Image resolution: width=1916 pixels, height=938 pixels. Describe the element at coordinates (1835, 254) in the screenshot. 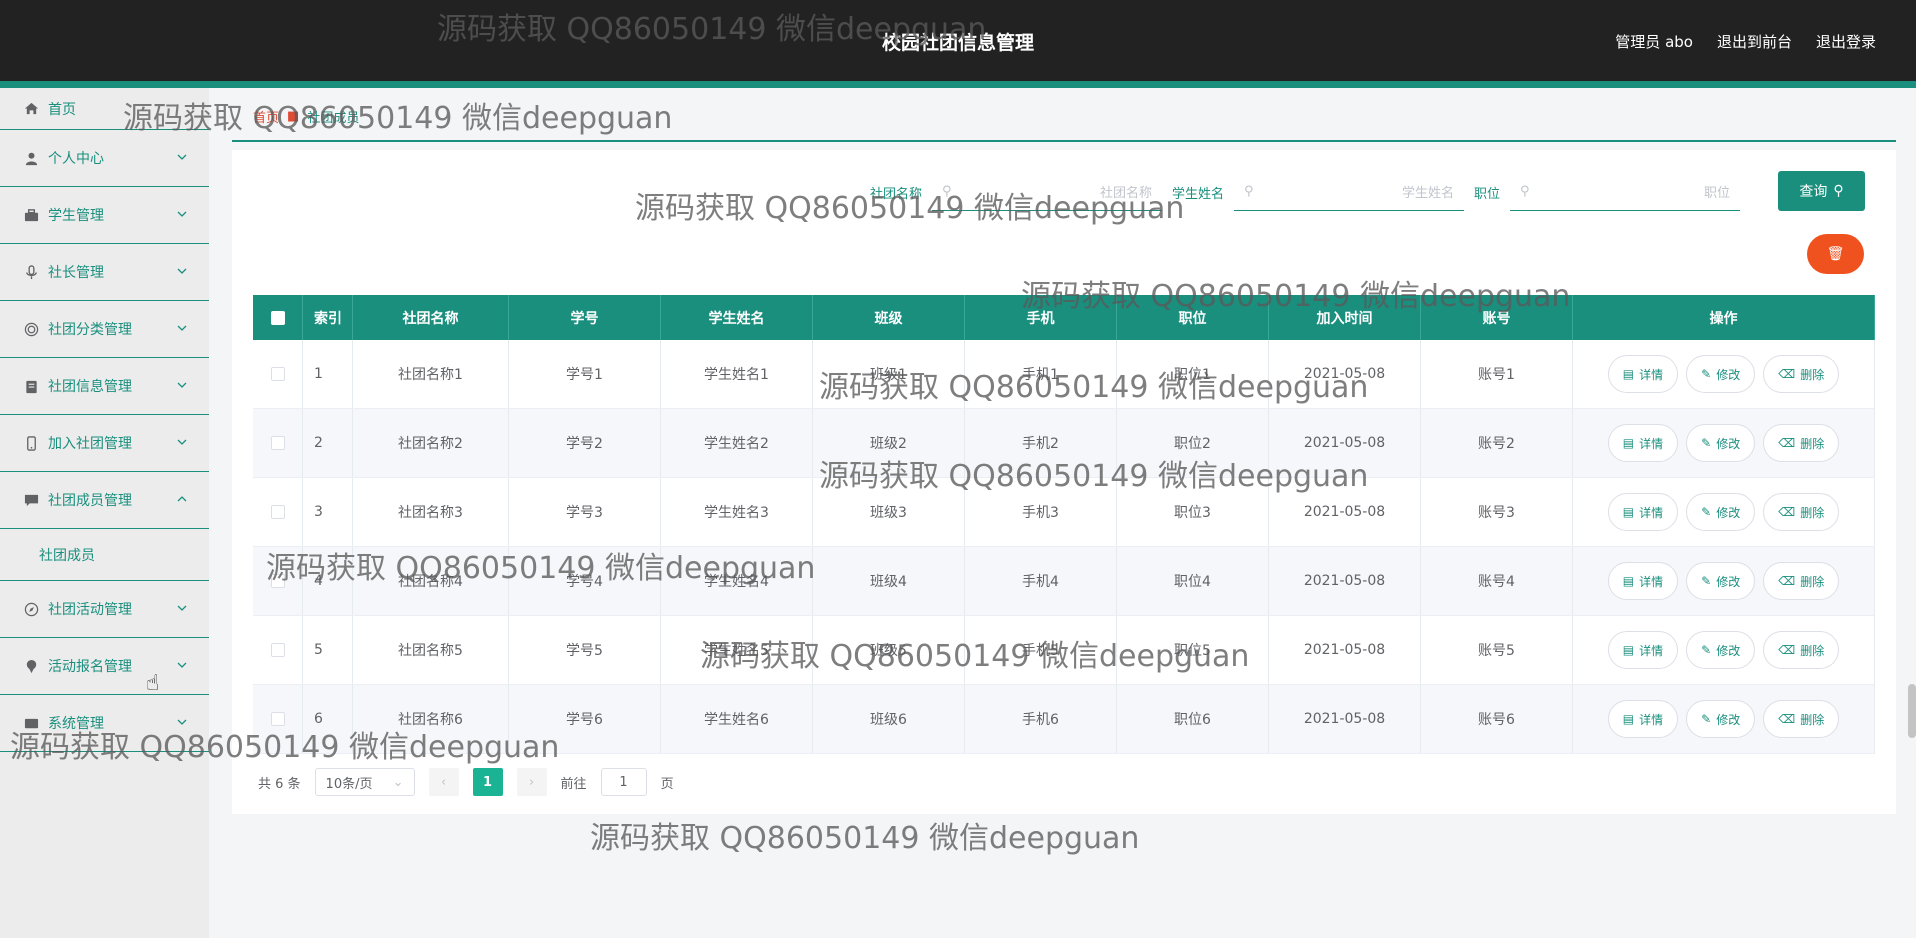

I see `batch-delete-button: 🗑` at that location.